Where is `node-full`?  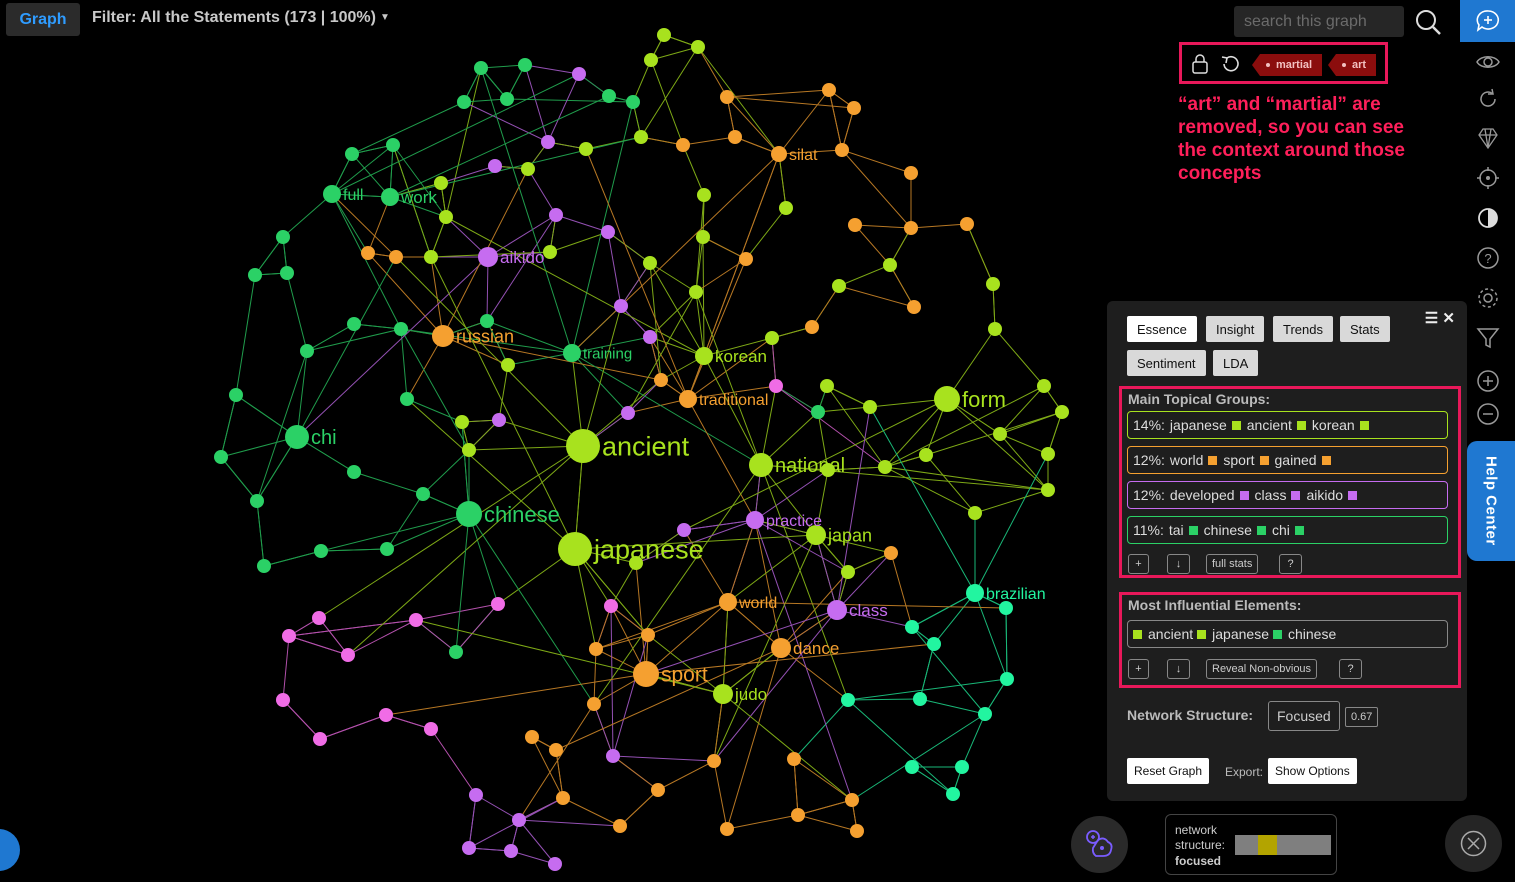 node-full is located at coordinates (332, 194).